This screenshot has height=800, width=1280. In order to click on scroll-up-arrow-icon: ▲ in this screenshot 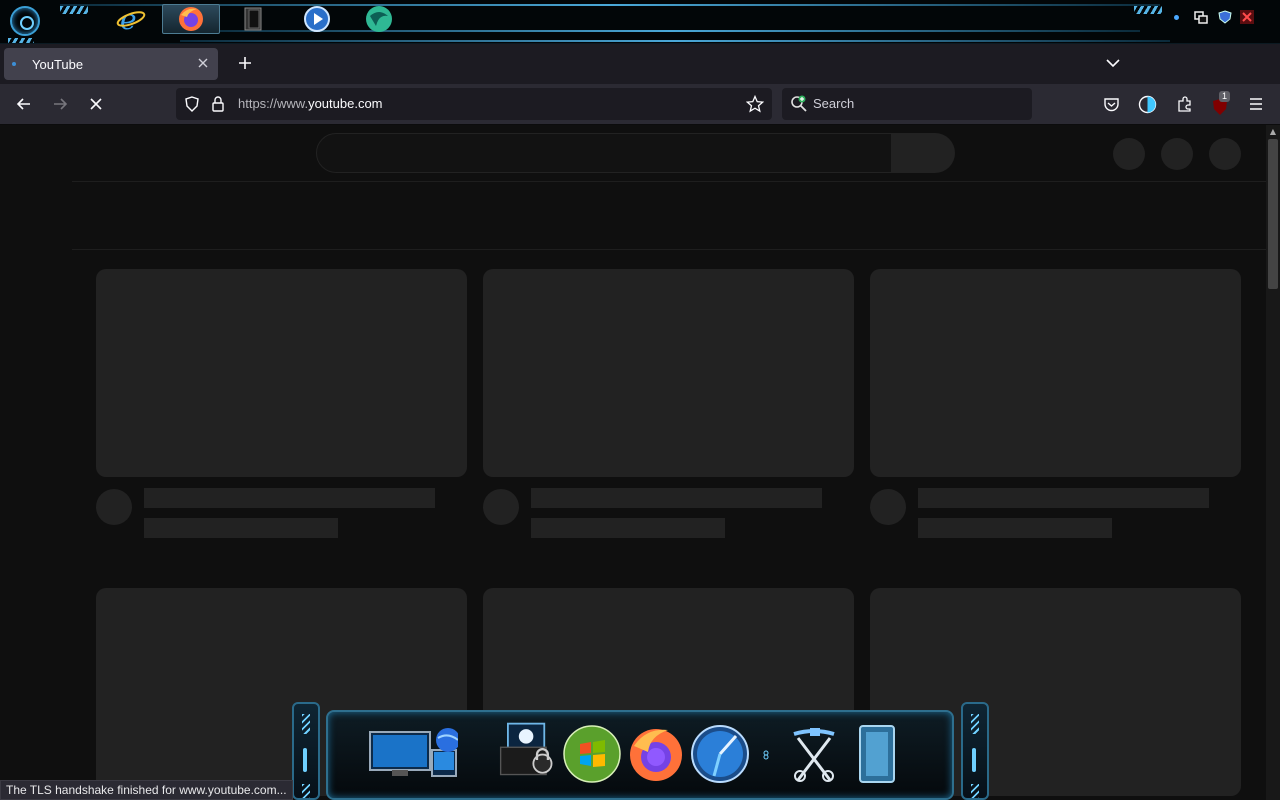, I will do `click(1273, 132)`.